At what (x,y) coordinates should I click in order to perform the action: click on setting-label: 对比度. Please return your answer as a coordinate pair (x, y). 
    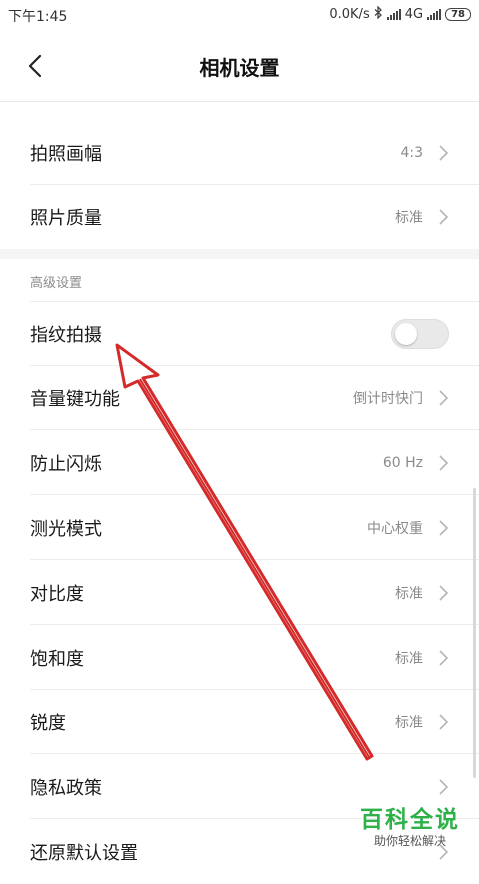
    Looking at the image, I should click on (57, 594).